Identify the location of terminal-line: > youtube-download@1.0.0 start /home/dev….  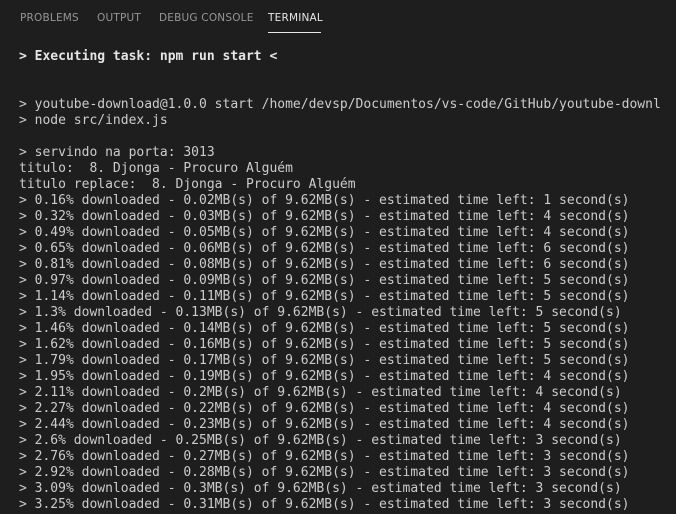
(340, 104).